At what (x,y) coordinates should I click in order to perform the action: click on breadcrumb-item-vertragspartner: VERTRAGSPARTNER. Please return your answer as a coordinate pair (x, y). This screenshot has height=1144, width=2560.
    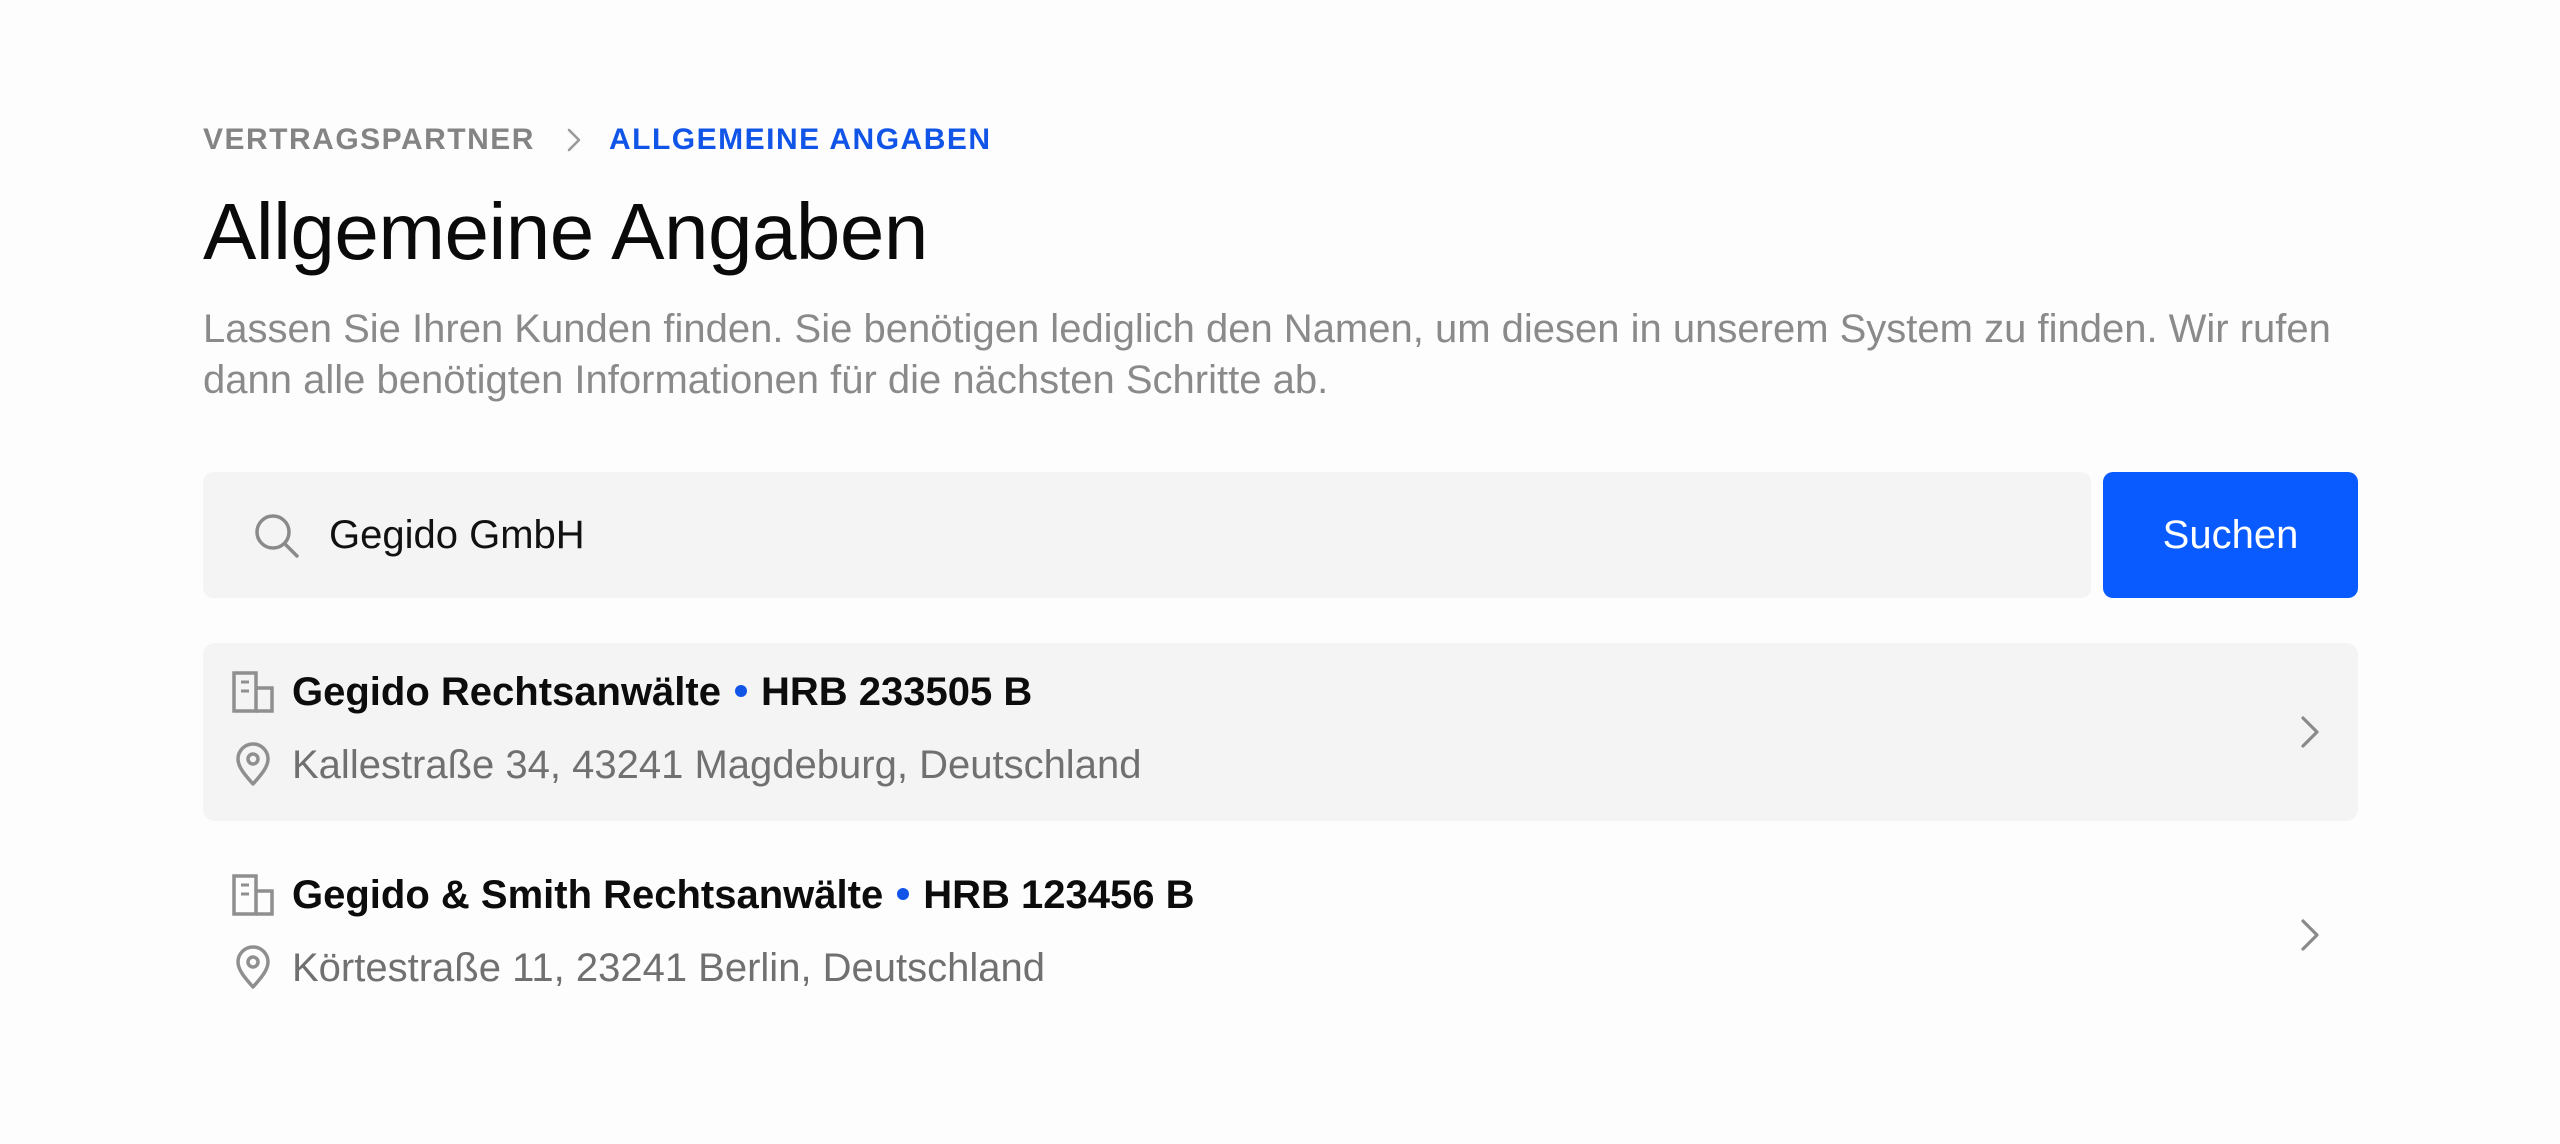
    Looking at the image, I should click on (369, 140).